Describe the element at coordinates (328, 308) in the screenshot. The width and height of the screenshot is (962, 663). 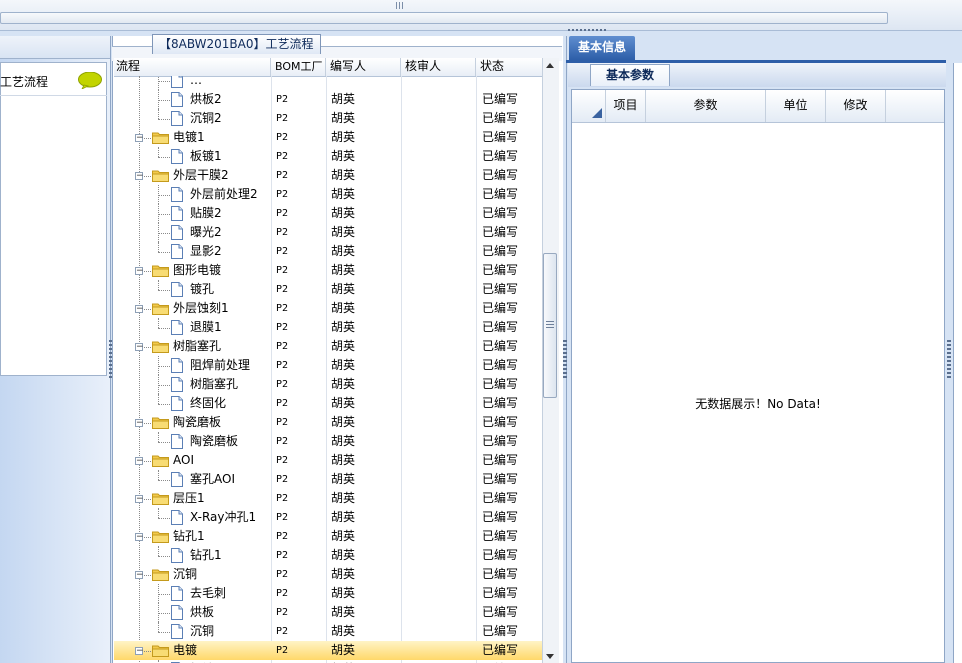
I see `tree-folder-row: − 外层蚀刻1 P2 胡英 已编写` at that location.